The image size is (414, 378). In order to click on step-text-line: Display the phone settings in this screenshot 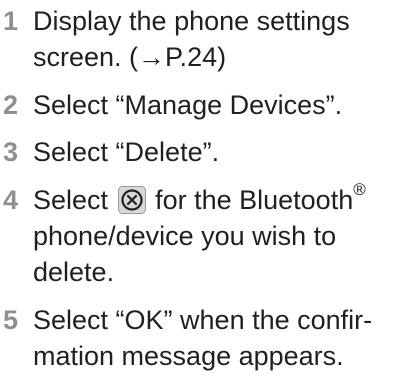, I will do `click(191, 21)`.